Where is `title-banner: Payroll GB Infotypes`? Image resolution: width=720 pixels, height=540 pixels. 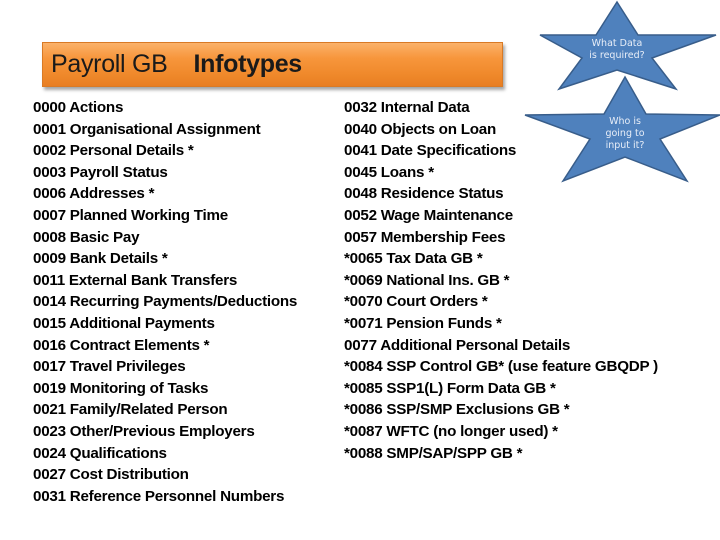
title-banner: Payroll GB Infotypes is located at coordinates (272, 64).